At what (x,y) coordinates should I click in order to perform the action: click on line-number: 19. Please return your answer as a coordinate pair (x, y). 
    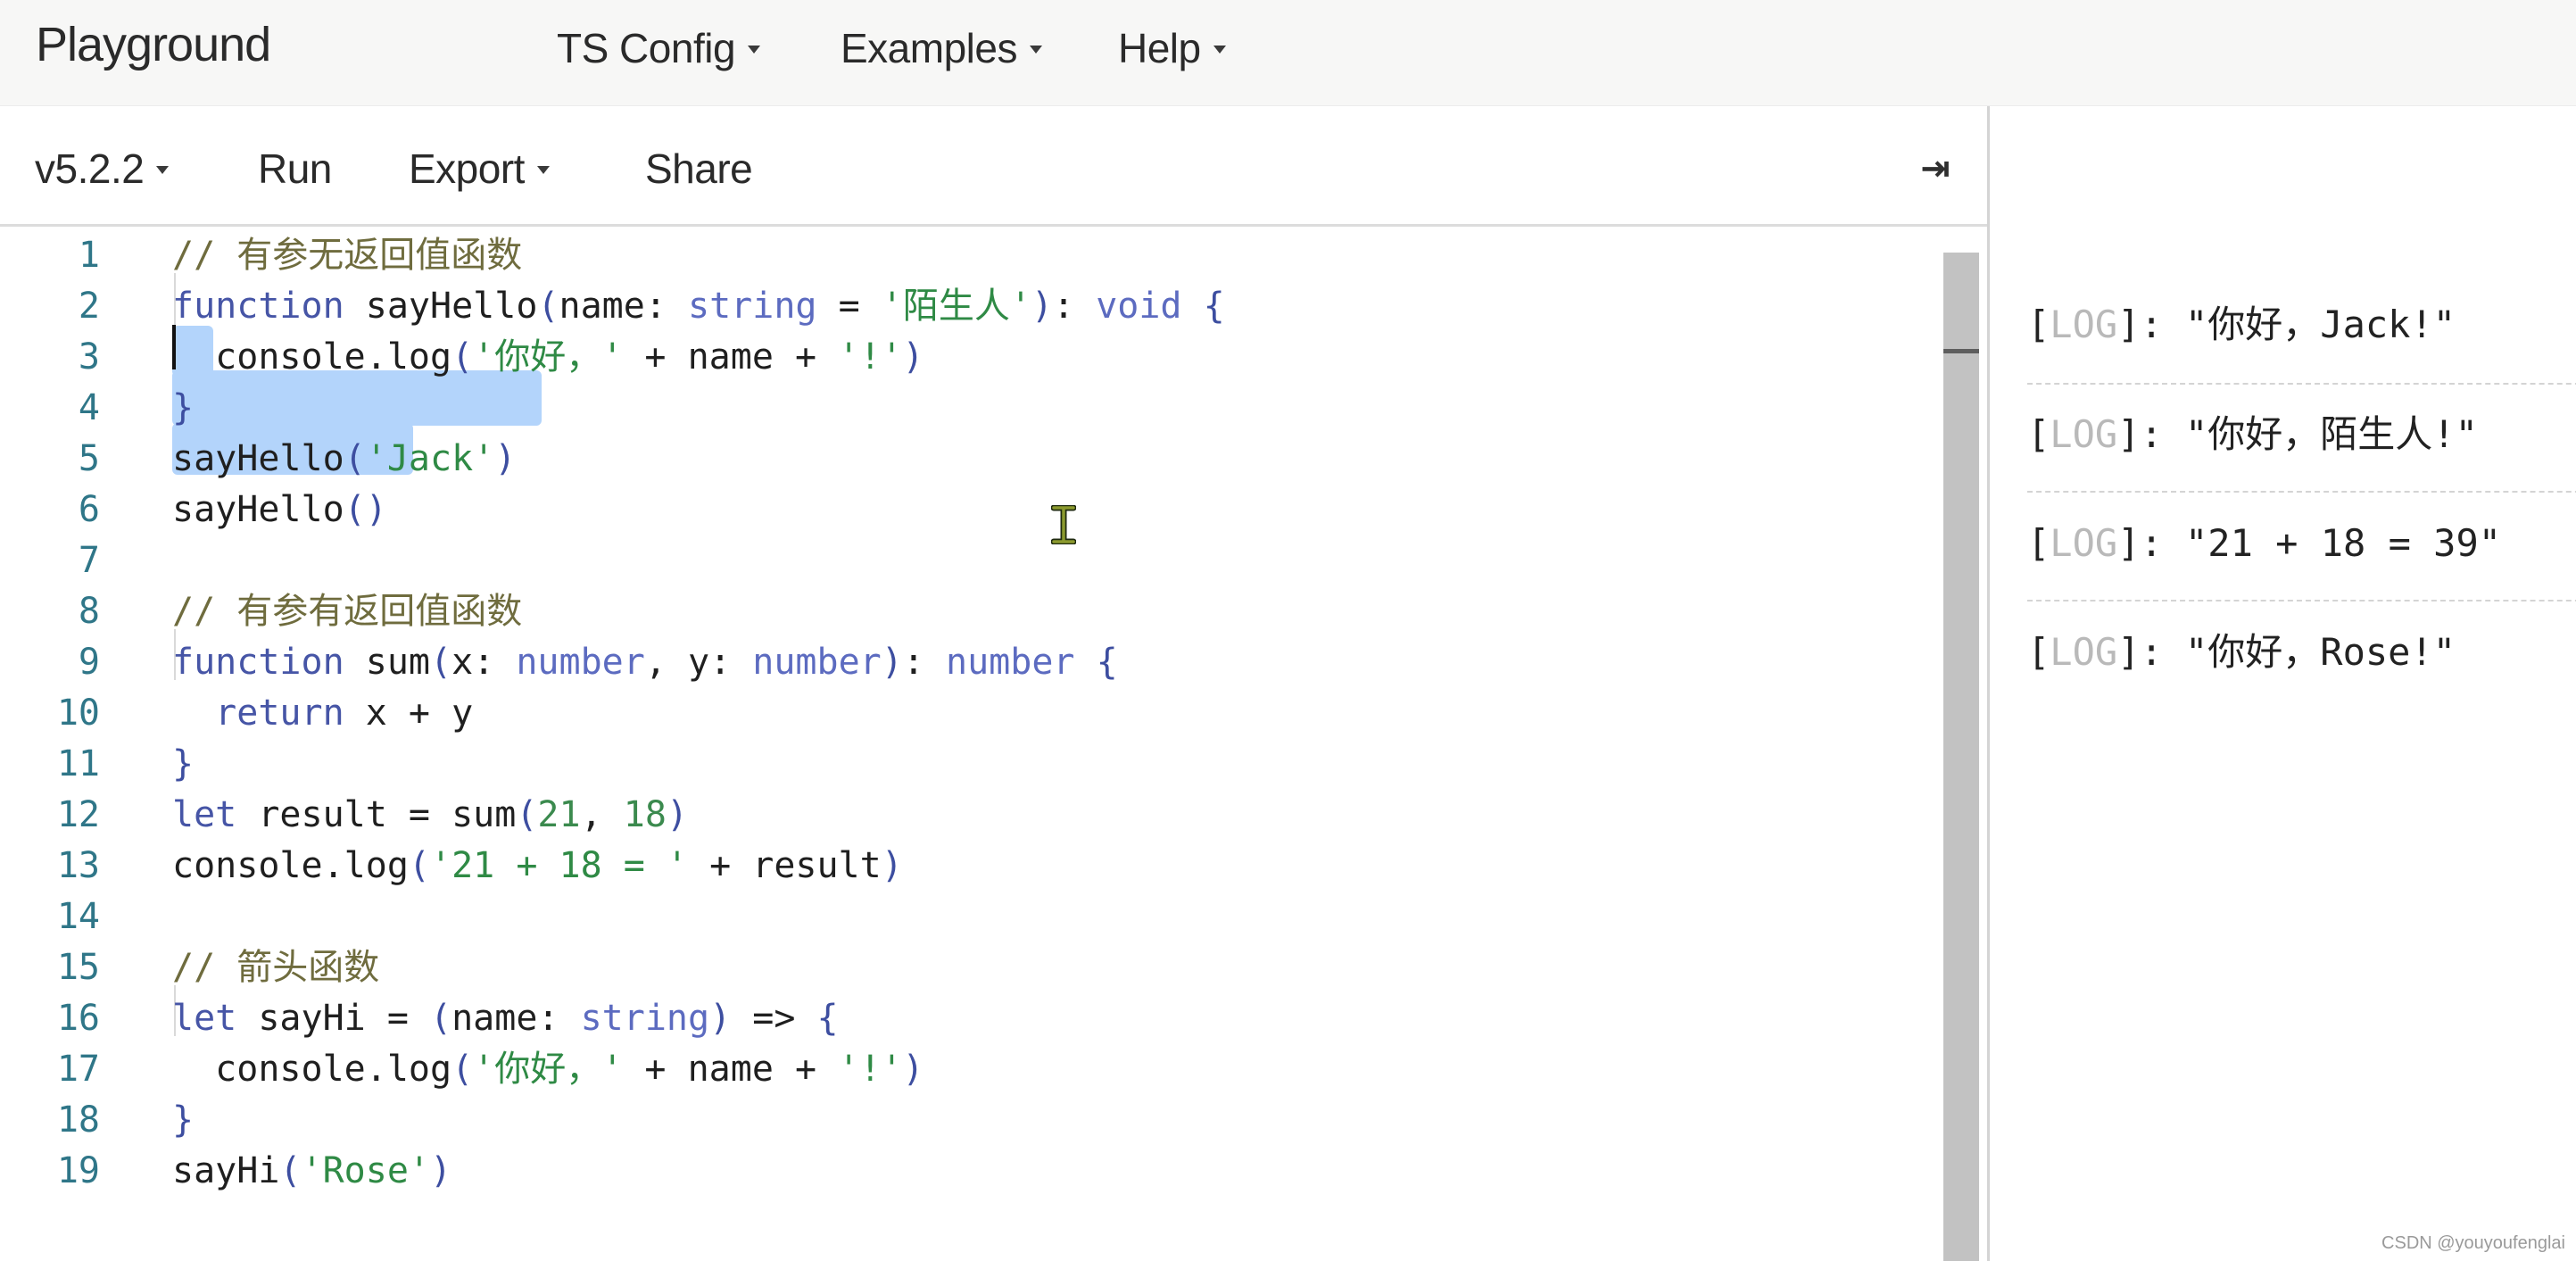
    Looking at the image, I should click on (78, 1170).